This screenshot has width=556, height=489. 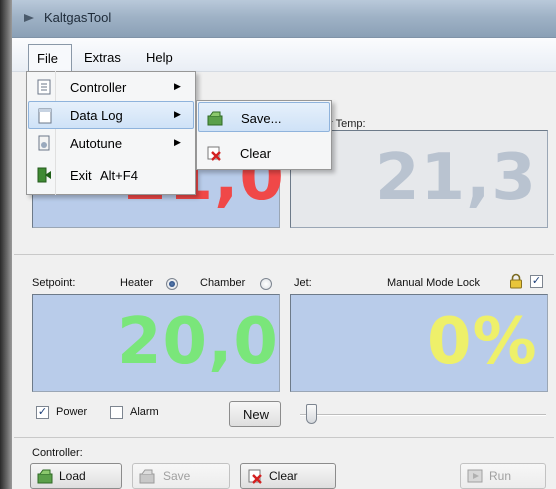 What do you see at coordinates (255, 476) in the screenshot?
I see `clear-icon` at bounding box center [255, 476].